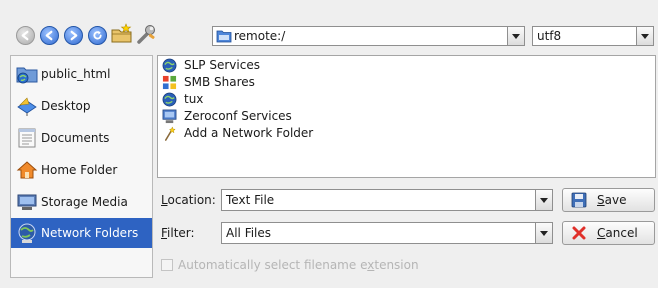  What do you see at coordinates (169, 116) in the screenshot?
I see `monitor-icon` at bounding box center [169, 116].